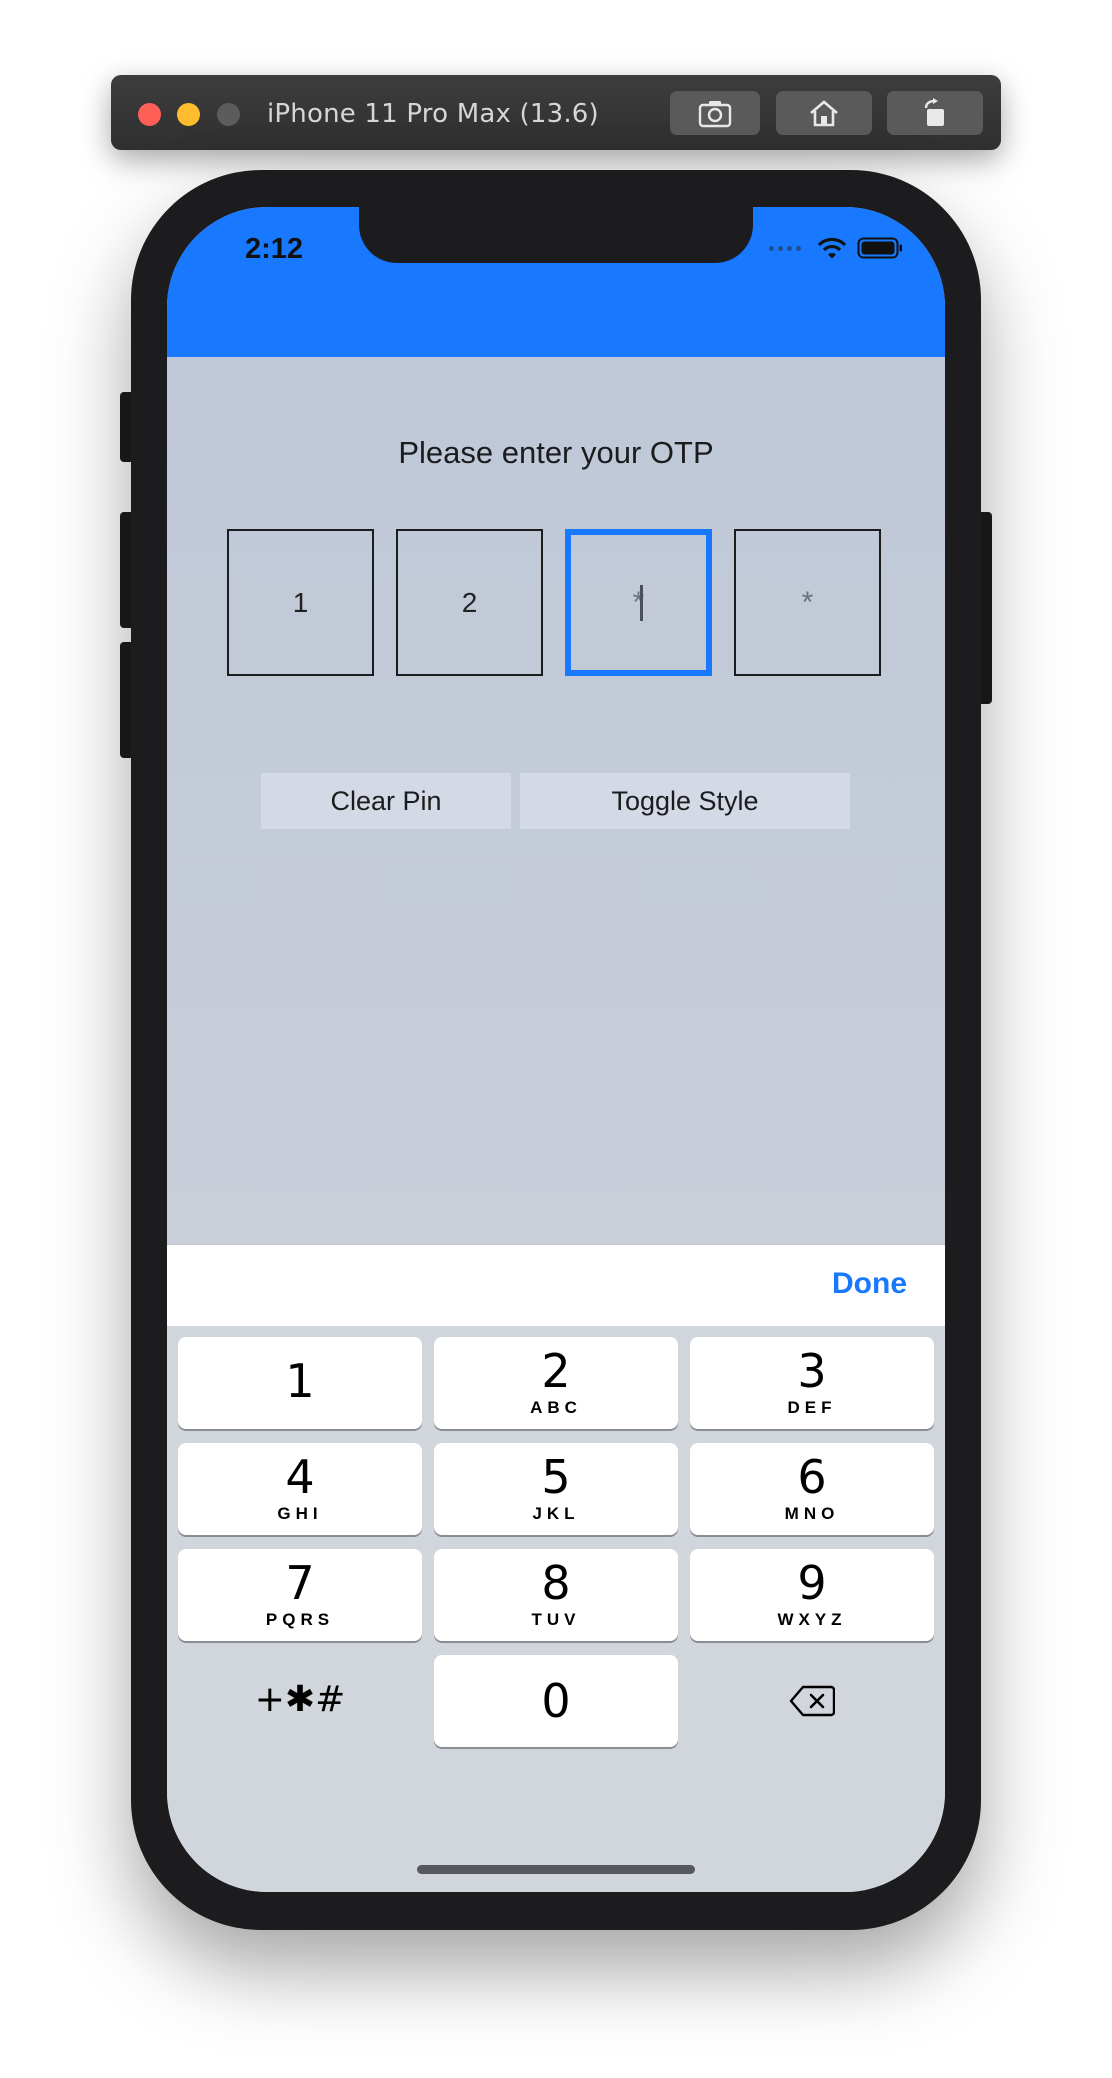  What do you see at coordinates (556, 1407) in the screenshot?
I see `key-letters: ABC` at bounding box center [556, 1407].